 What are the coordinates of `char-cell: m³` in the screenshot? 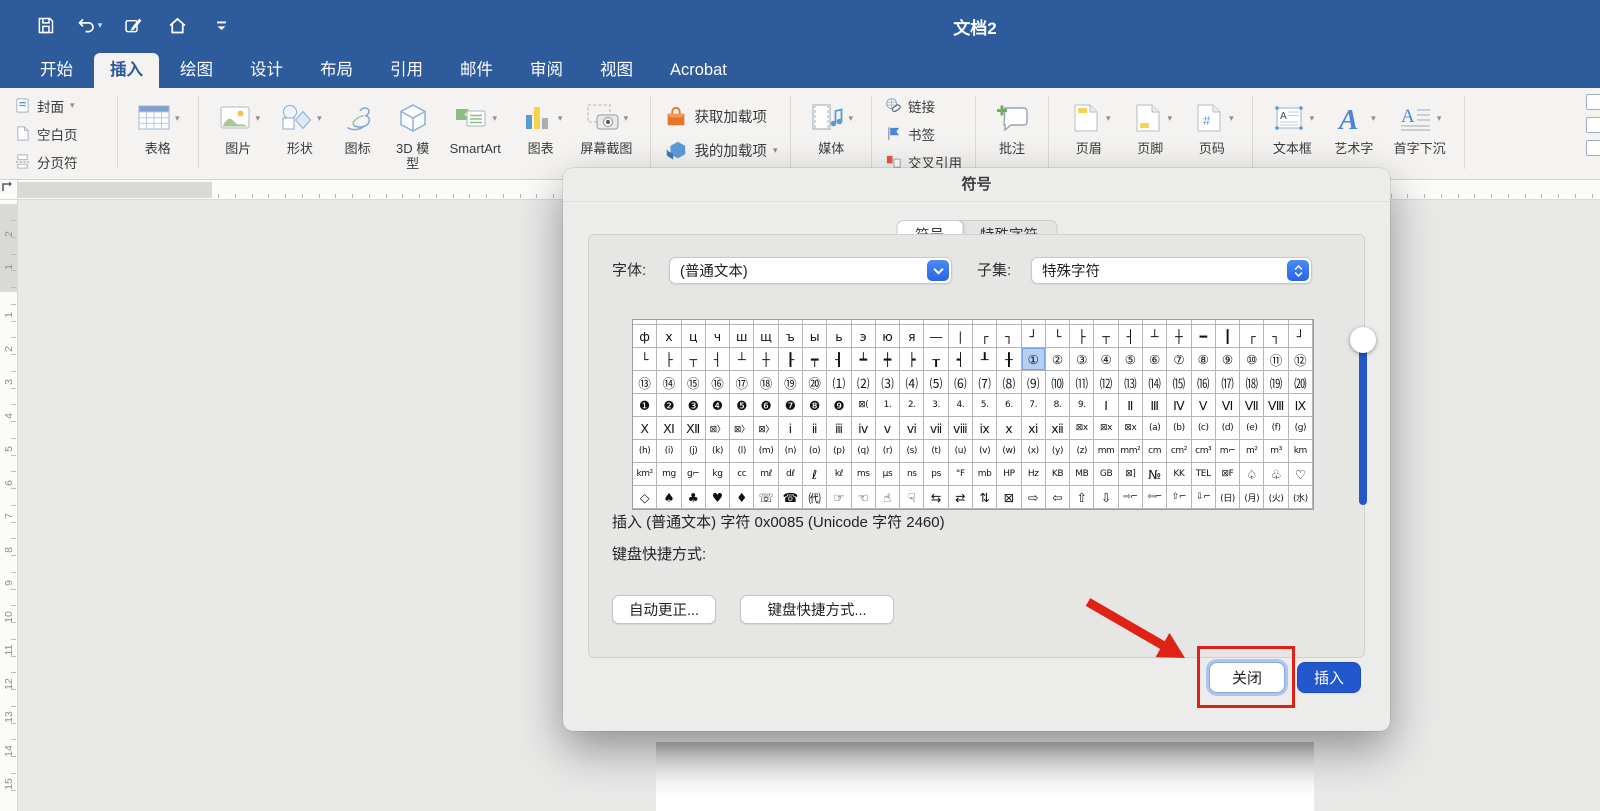 It's located at (1276, 451).